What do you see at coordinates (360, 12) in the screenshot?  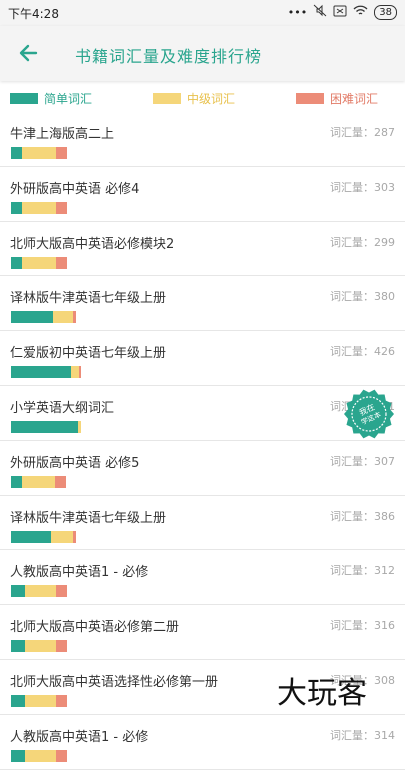 I see `wifi-icon` at bounding box center [360, 12].